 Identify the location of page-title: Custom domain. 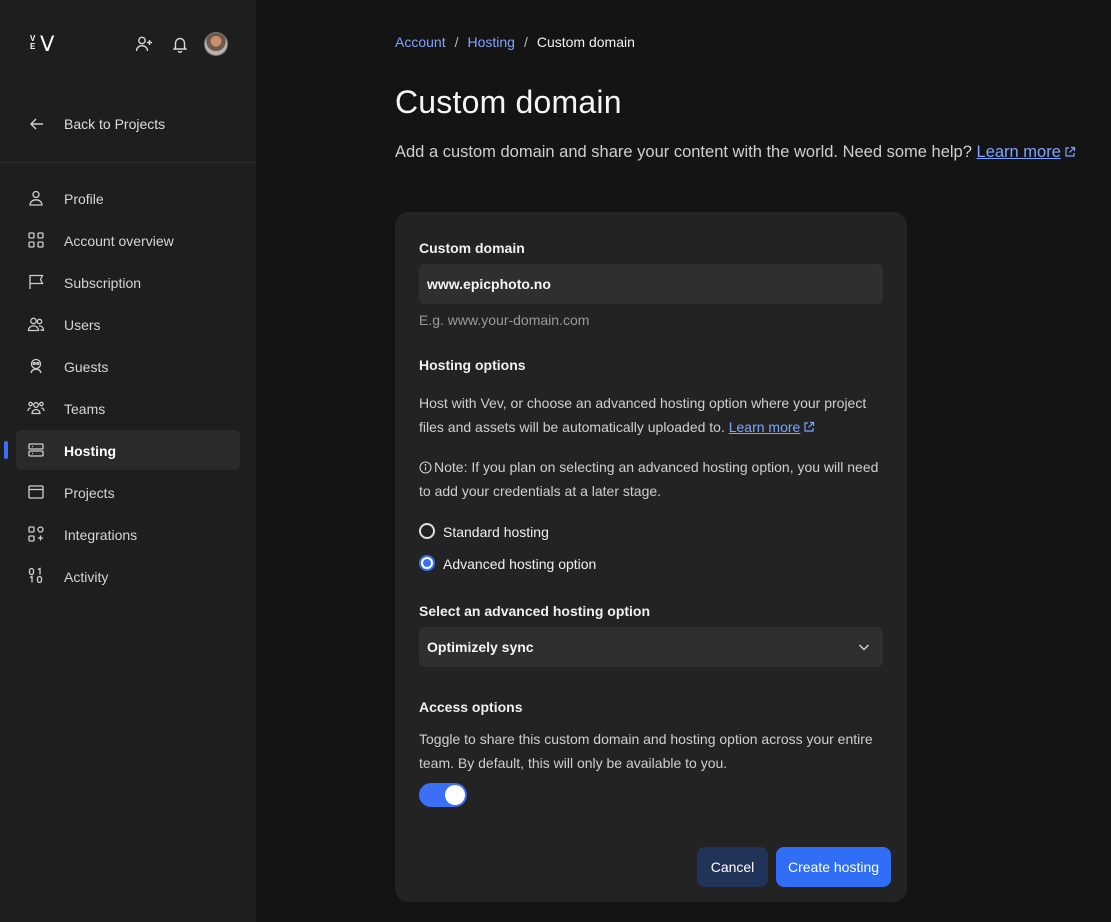
(508, 102).